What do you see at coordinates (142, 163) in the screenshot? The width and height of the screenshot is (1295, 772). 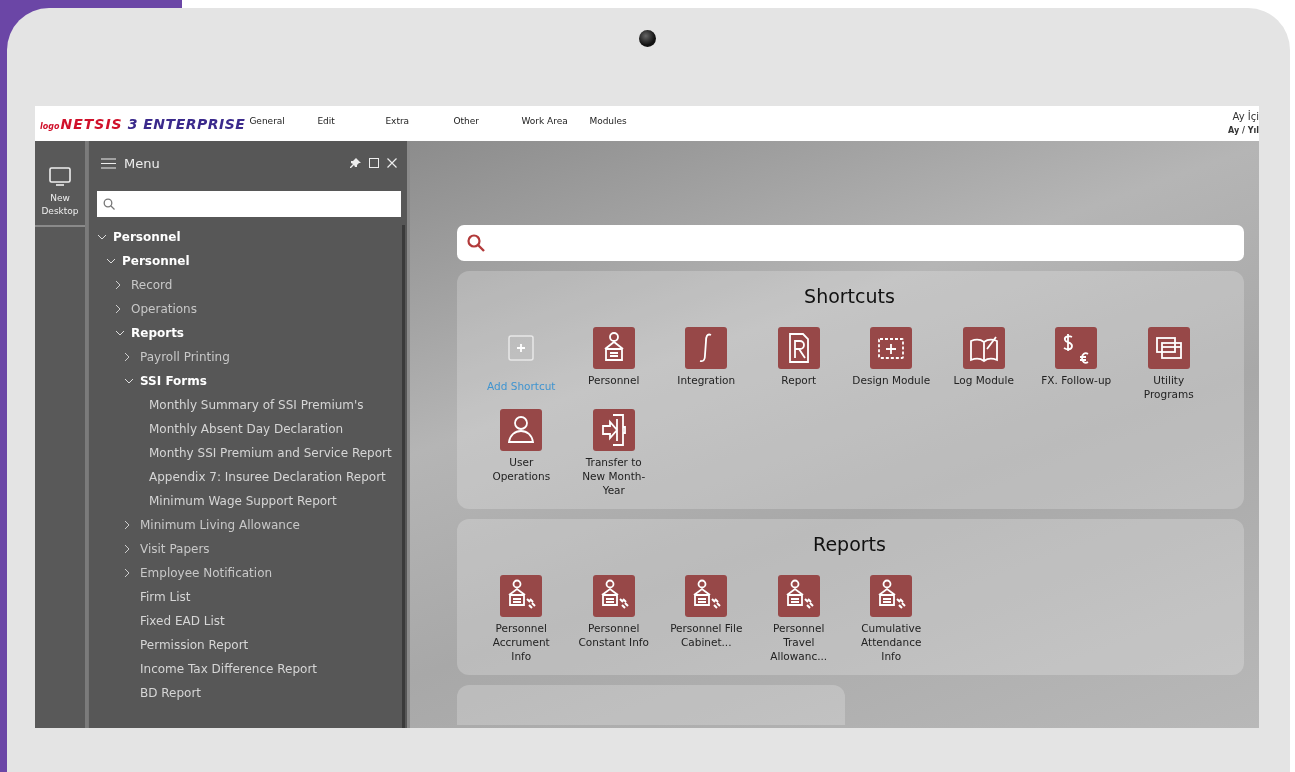 I see `panel-title: Menu` at bounding box center [142, 163].